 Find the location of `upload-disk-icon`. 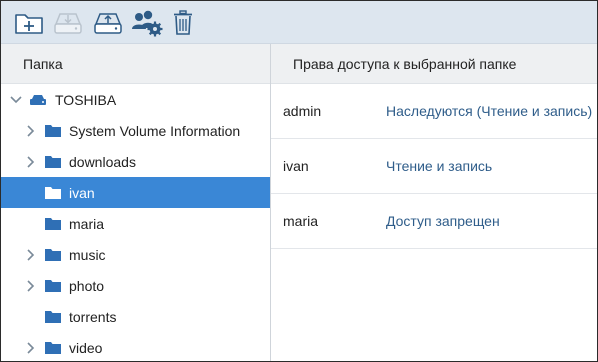

upload-disk-icon is located at coordinates (108, 23).